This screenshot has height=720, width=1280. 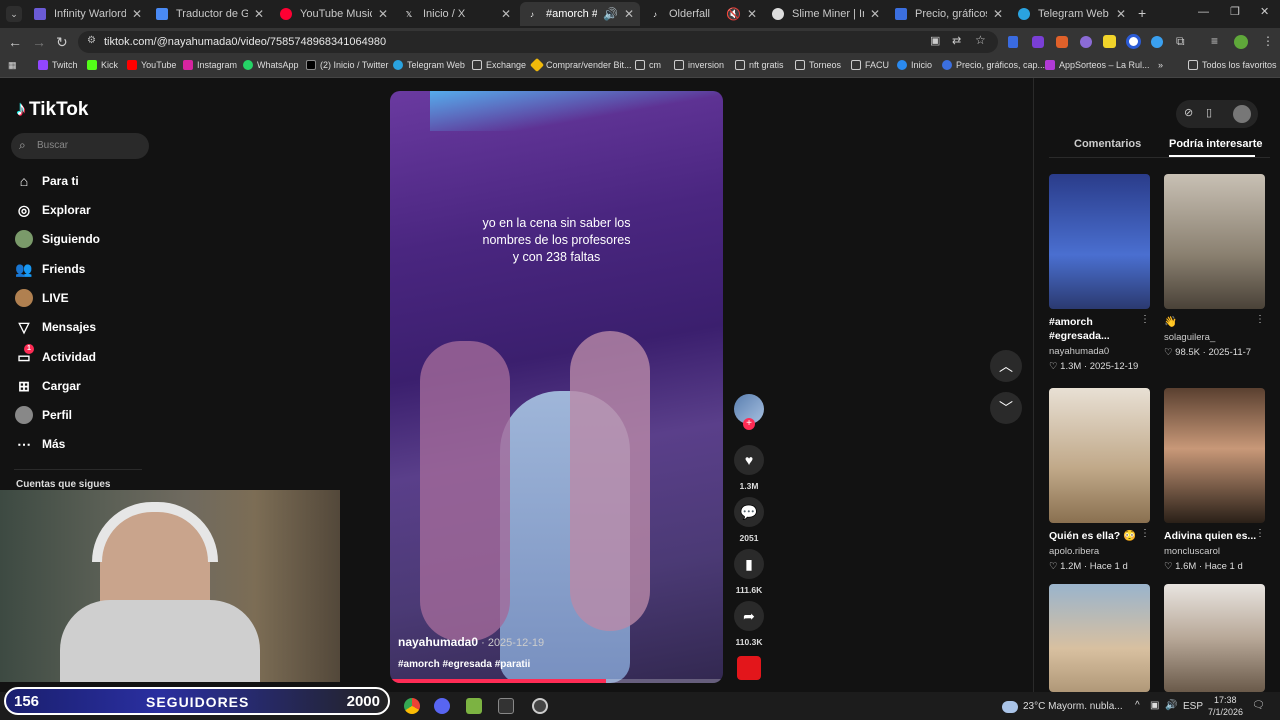 What do you see at coordinates (49, 269) in the screenshot?
I see `nav-friends: 👥 Friends` at bounding box center [49, 269].